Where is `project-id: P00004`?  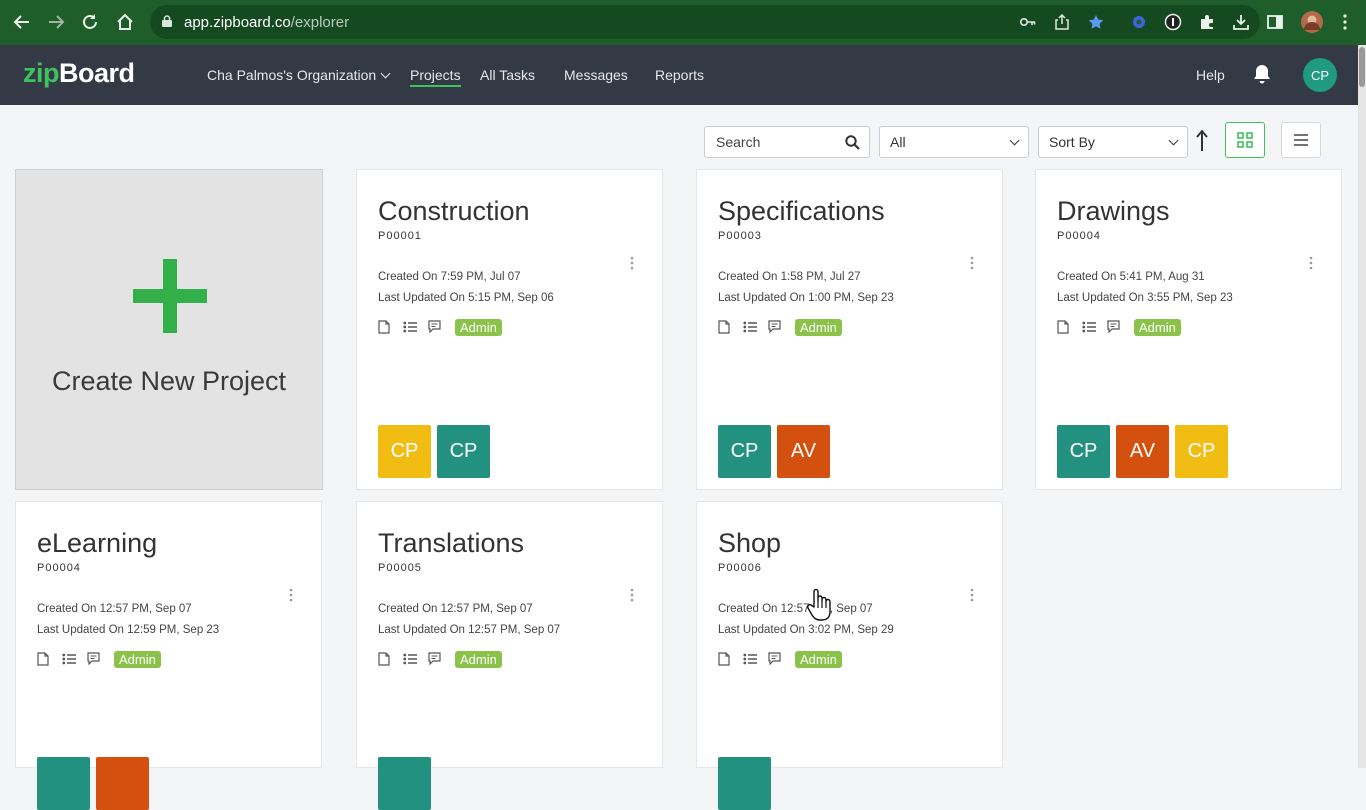
project-id: P00004 is located at coordinates (1079, 236).